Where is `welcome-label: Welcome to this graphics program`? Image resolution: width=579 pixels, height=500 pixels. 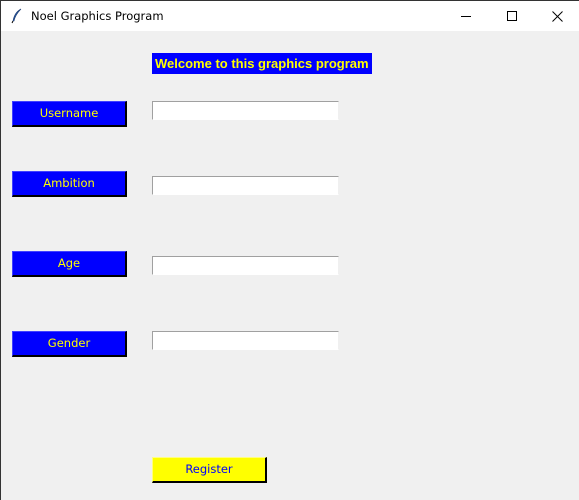
welcome-label: Welcome to this graphics program is located at coordinates (262, 63).